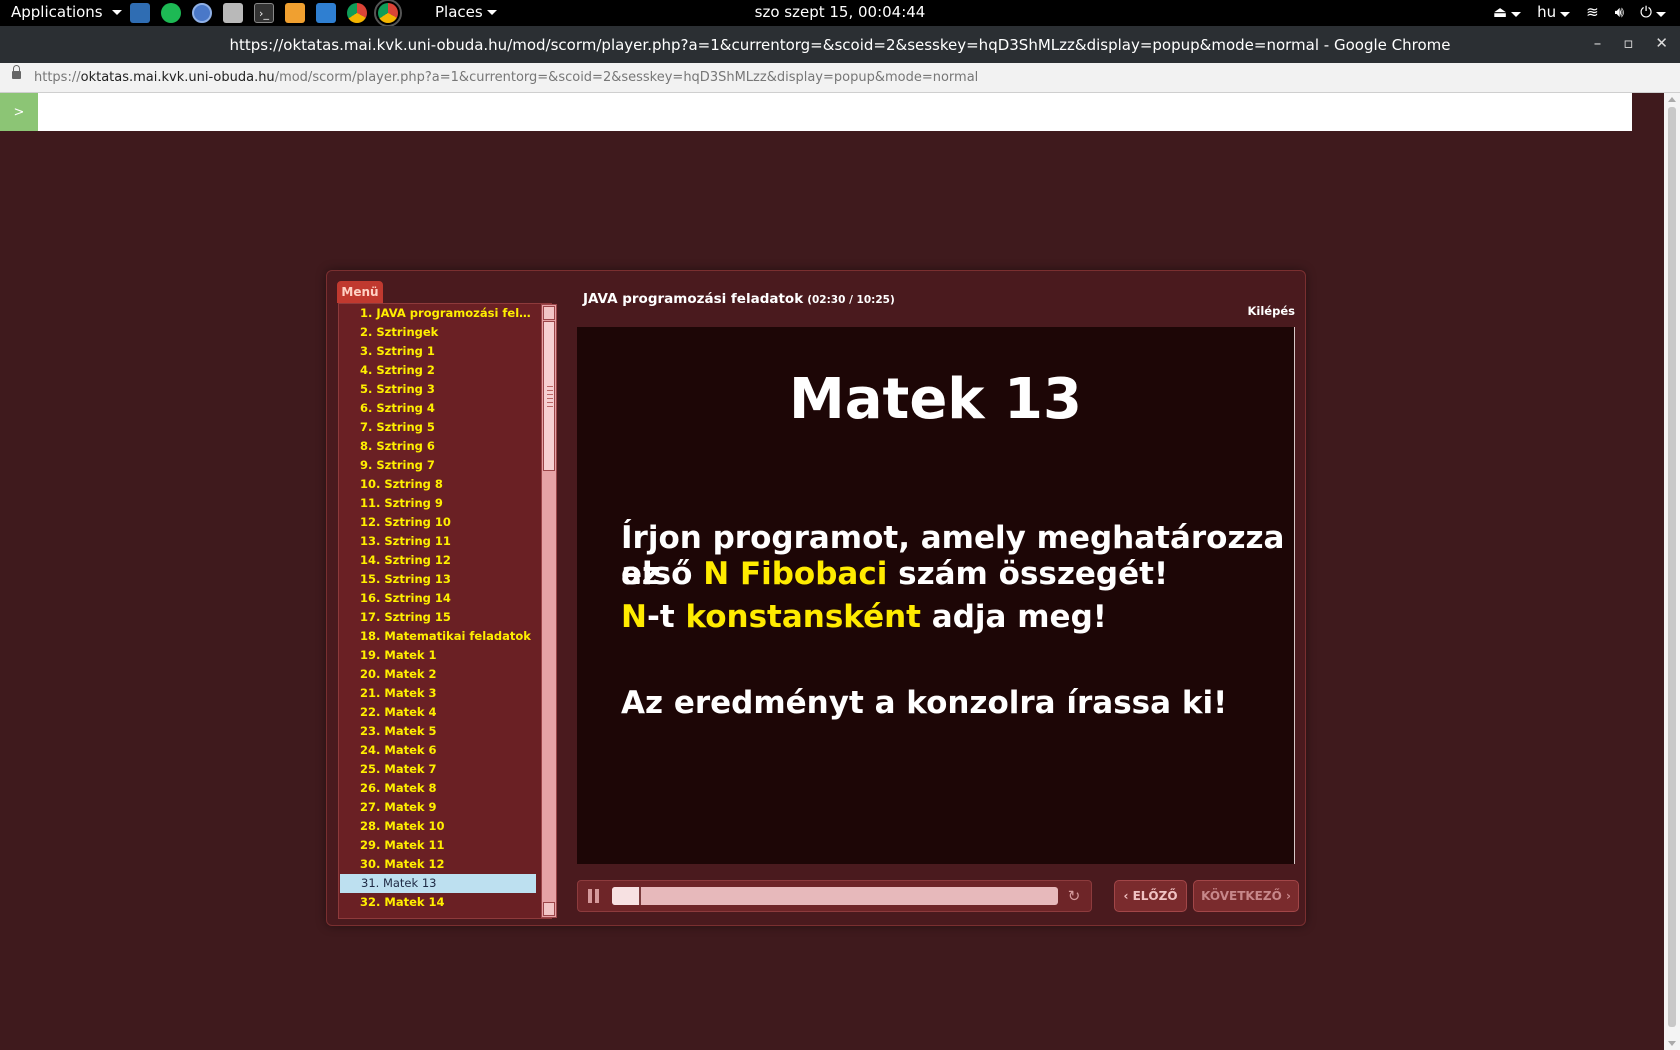 The image size is (1680, 1050). I want to click on menu-tab: Menü, so click(360, 292).